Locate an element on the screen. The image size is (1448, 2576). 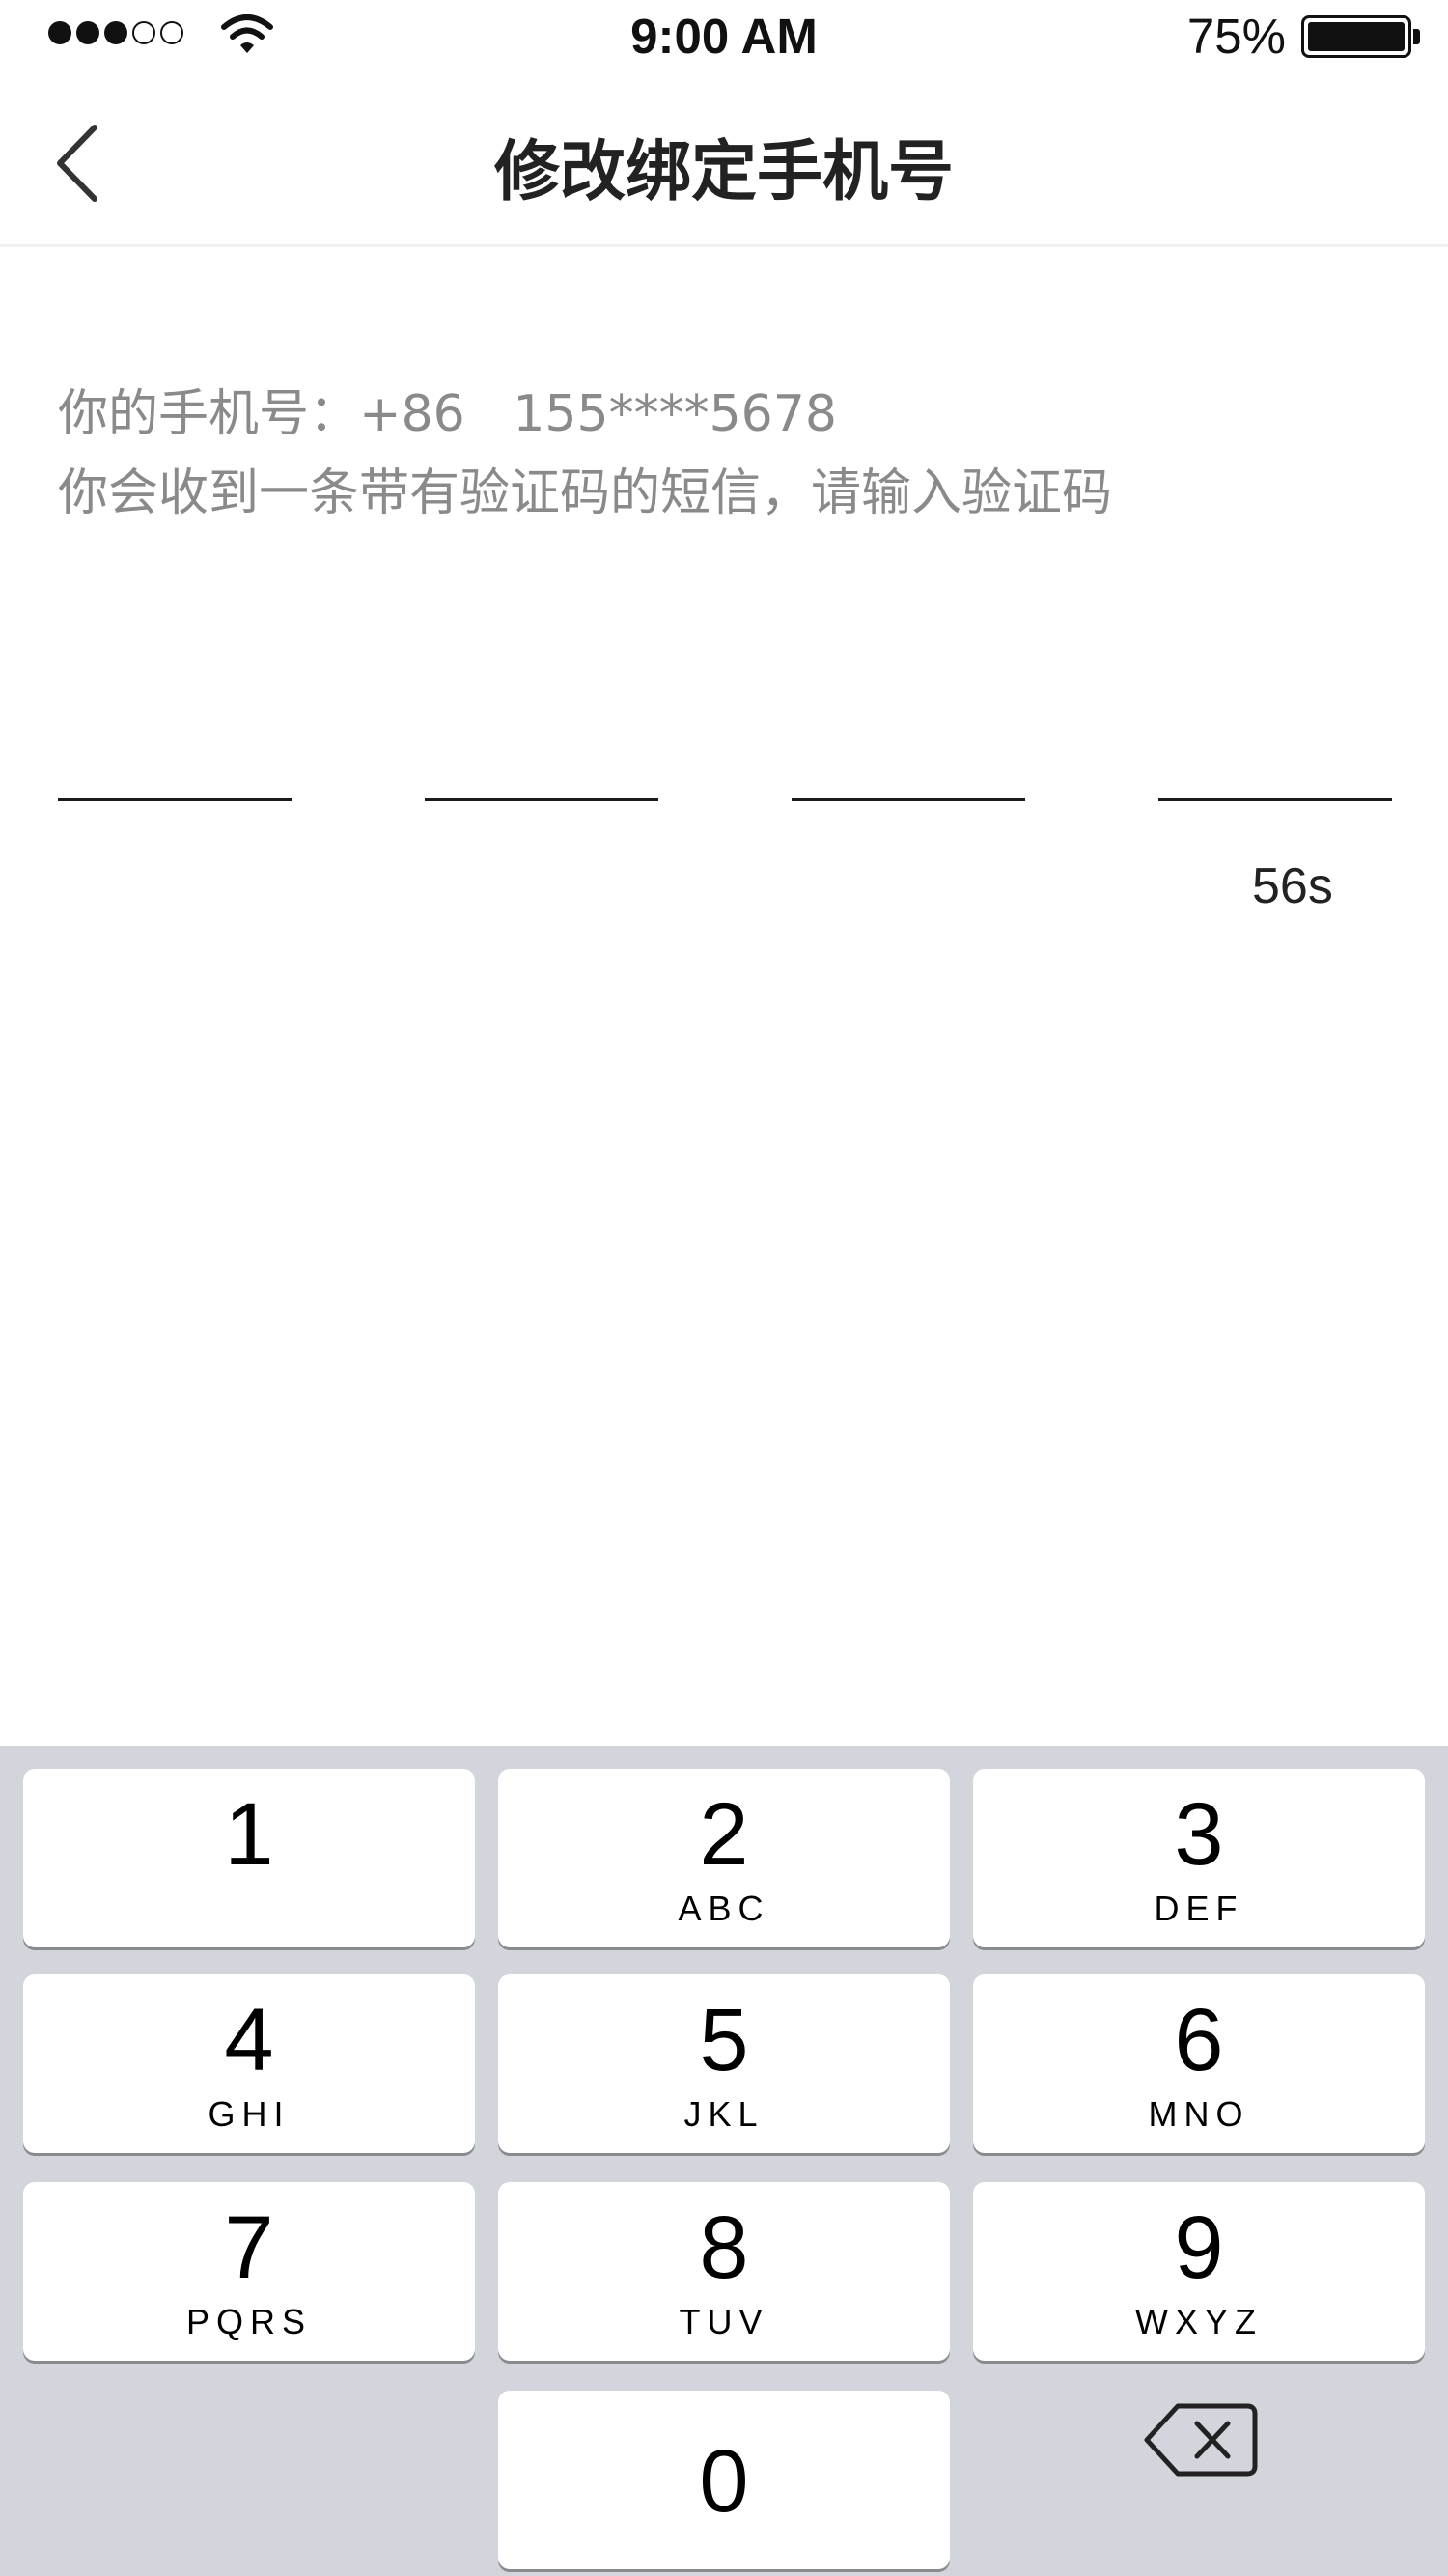
code-digit-2-field is located at coordinates (542, 777).